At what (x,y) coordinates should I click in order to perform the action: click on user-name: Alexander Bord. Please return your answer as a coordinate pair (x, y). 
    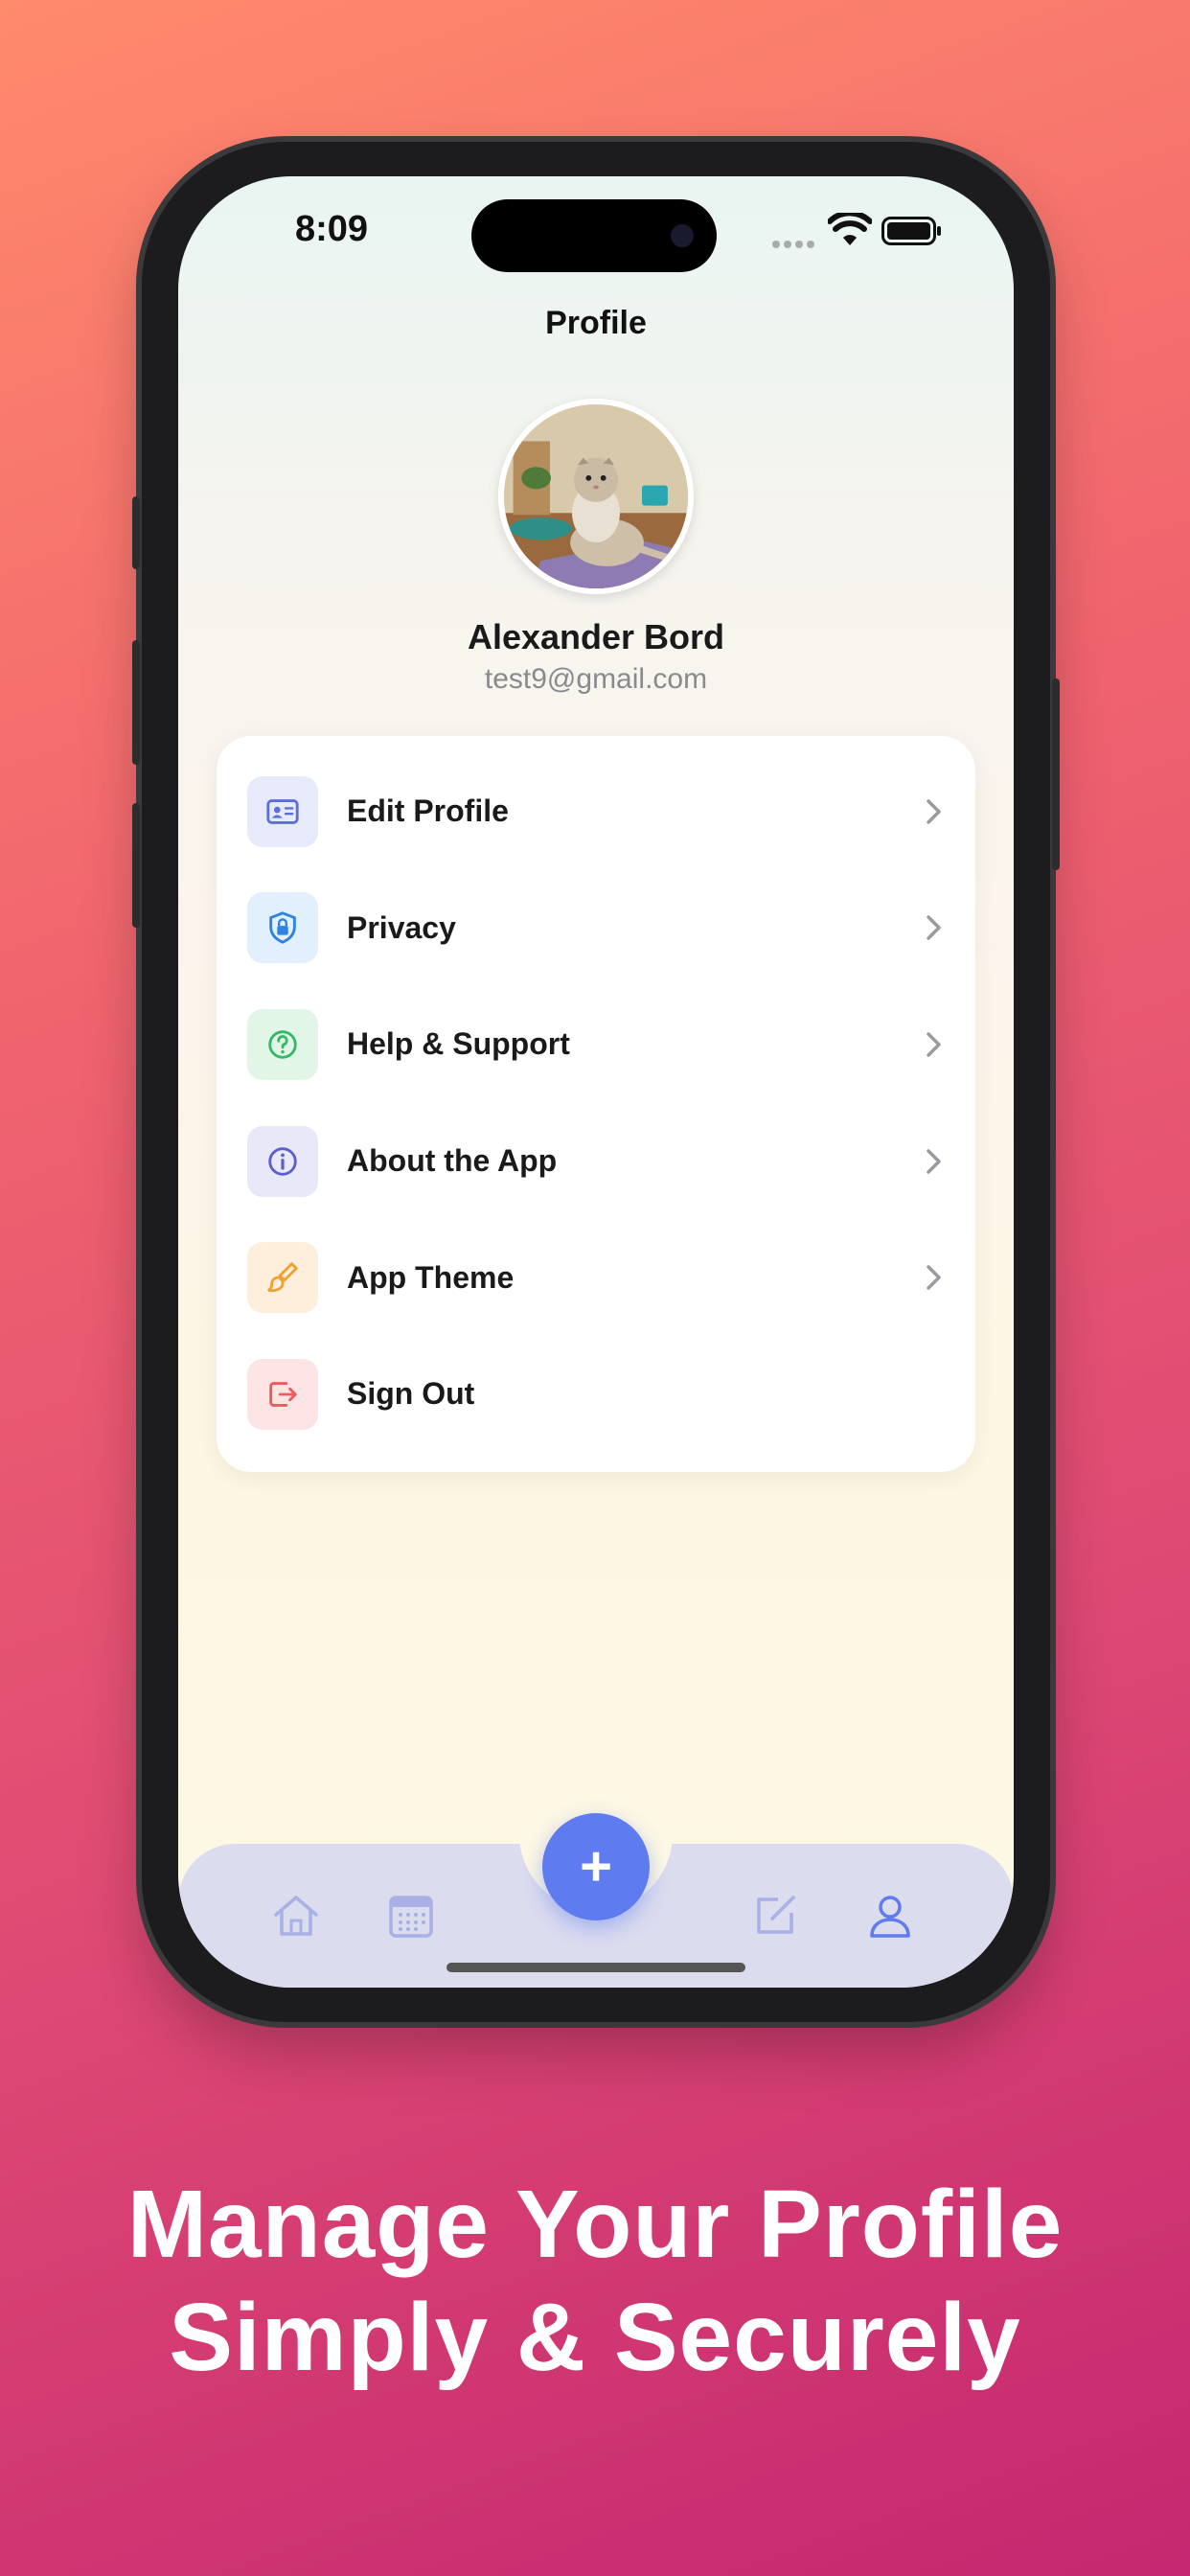
    Looking at the image, I should click on (596, 636).